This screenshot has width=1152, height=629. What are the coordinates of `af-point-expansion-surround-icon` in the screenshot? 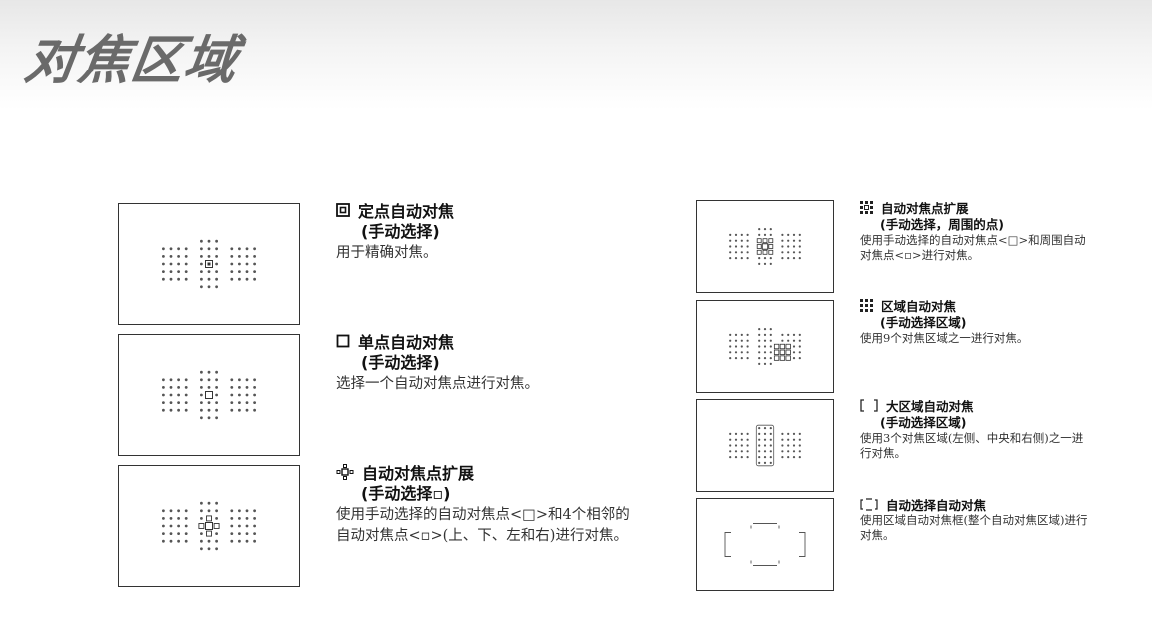 It's located at (866, 207).